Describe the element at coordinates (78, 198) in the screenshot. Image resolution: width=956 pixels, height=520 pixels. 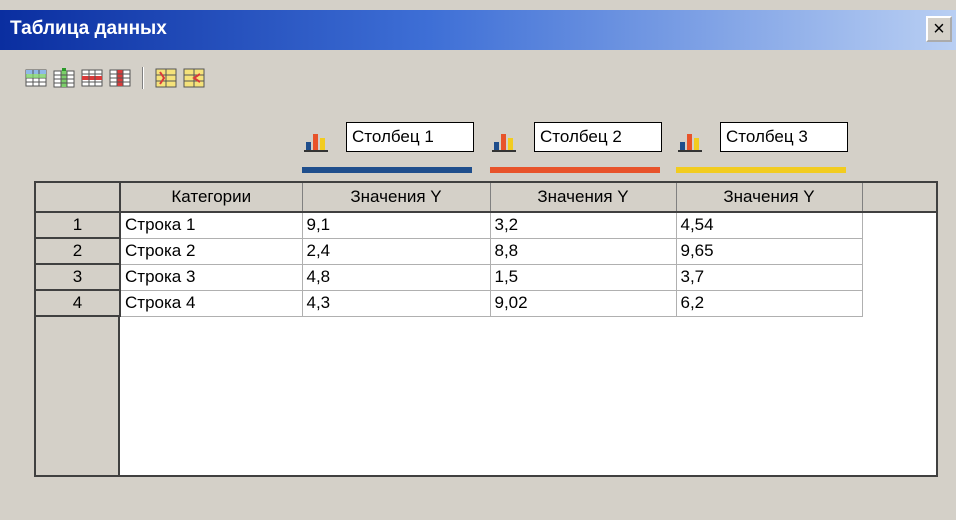
I see `corner-cell` at that location.